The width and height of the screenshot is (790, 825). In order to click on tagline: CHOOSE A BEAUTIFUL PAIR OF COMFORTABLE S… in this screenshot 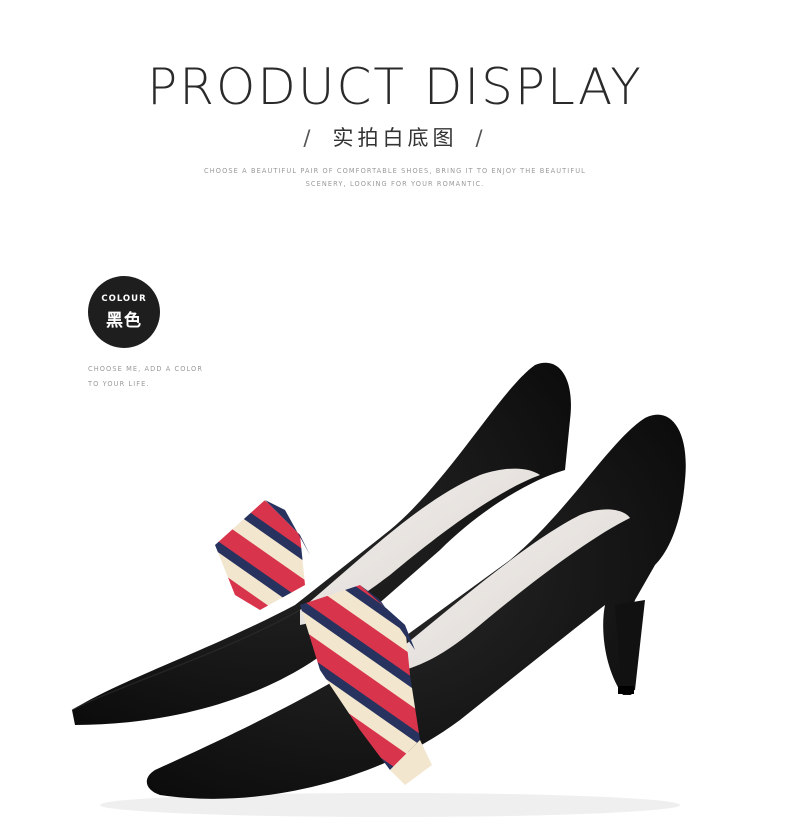, I will do `click(395, 178)`.